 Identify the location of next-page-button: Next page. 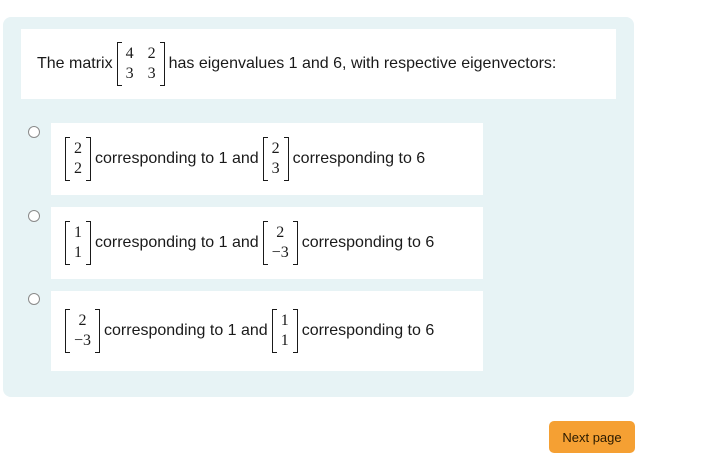
(592, 437).